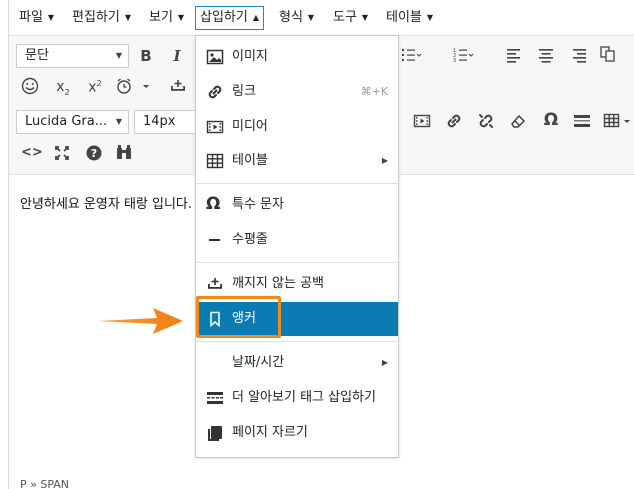  I want to click on menu-item-datetime: 날짜/시간 ▶, so click(297, 363).